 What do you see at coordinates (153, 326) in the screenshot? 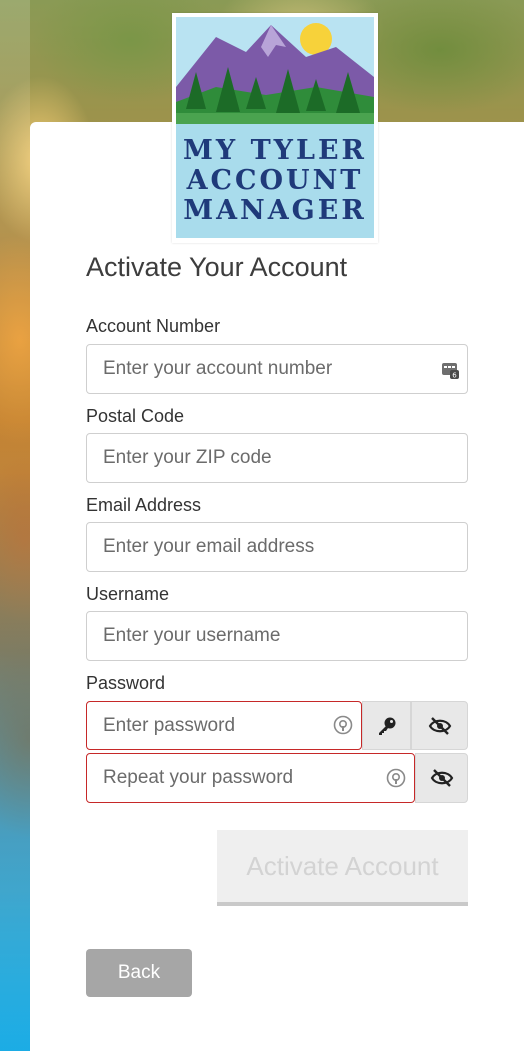
I see `account-number-label: Account Number` at bounding box center [153, 326].